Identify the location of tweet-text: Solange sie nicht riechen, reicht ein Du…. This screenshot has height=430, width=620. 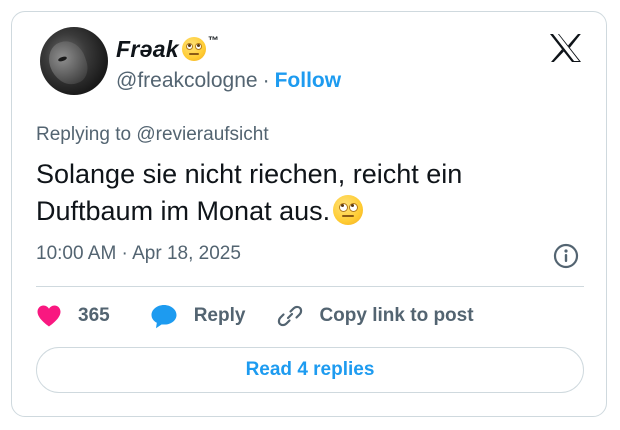
(306, 193).